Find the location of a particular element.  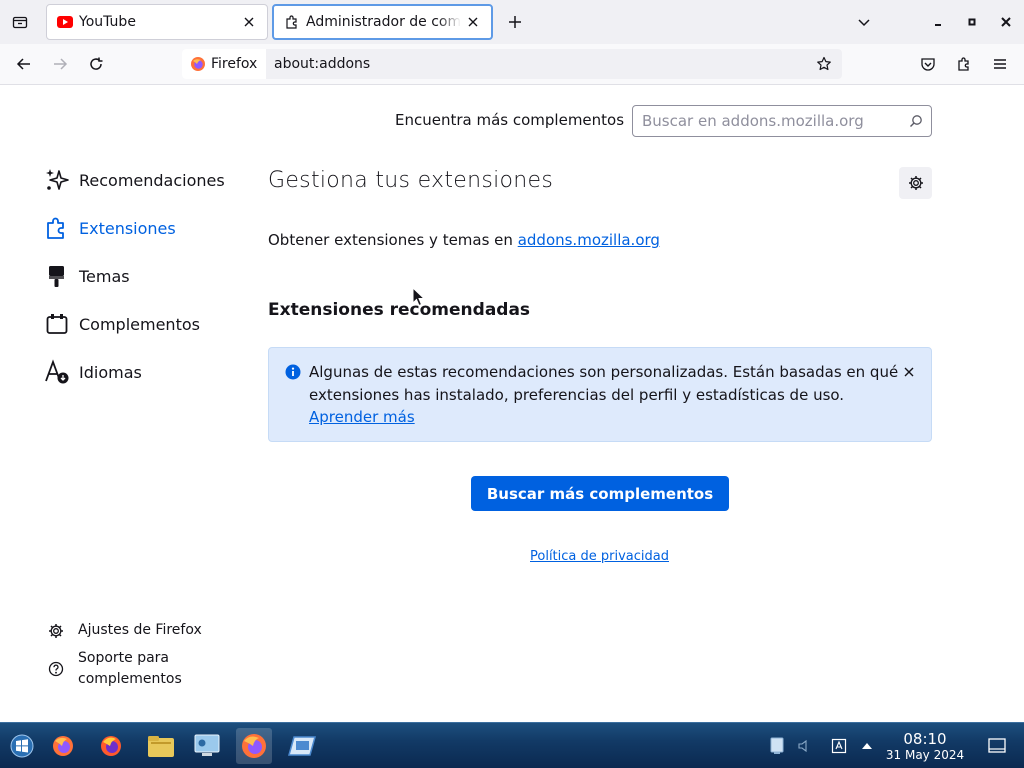

category-recommendations: Recomendaciones is located at coordinates (144, 180).